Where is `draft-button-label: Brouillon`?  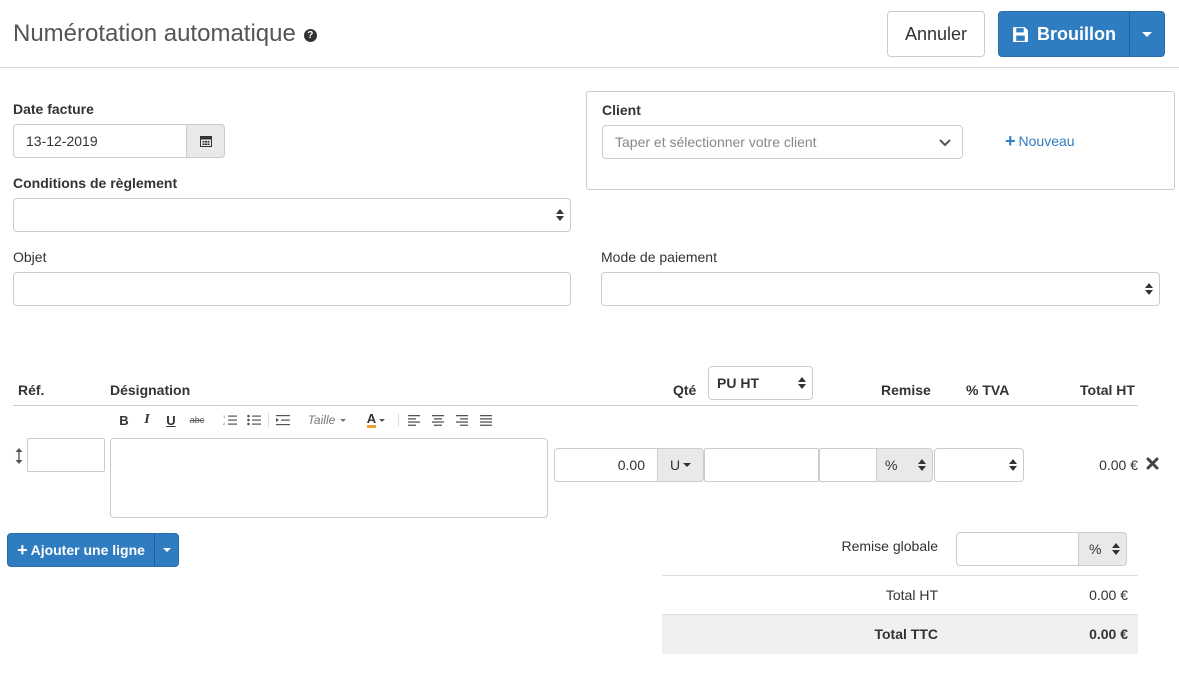 draft-button-label: Brouillon is located at coordinates (1076, 33).